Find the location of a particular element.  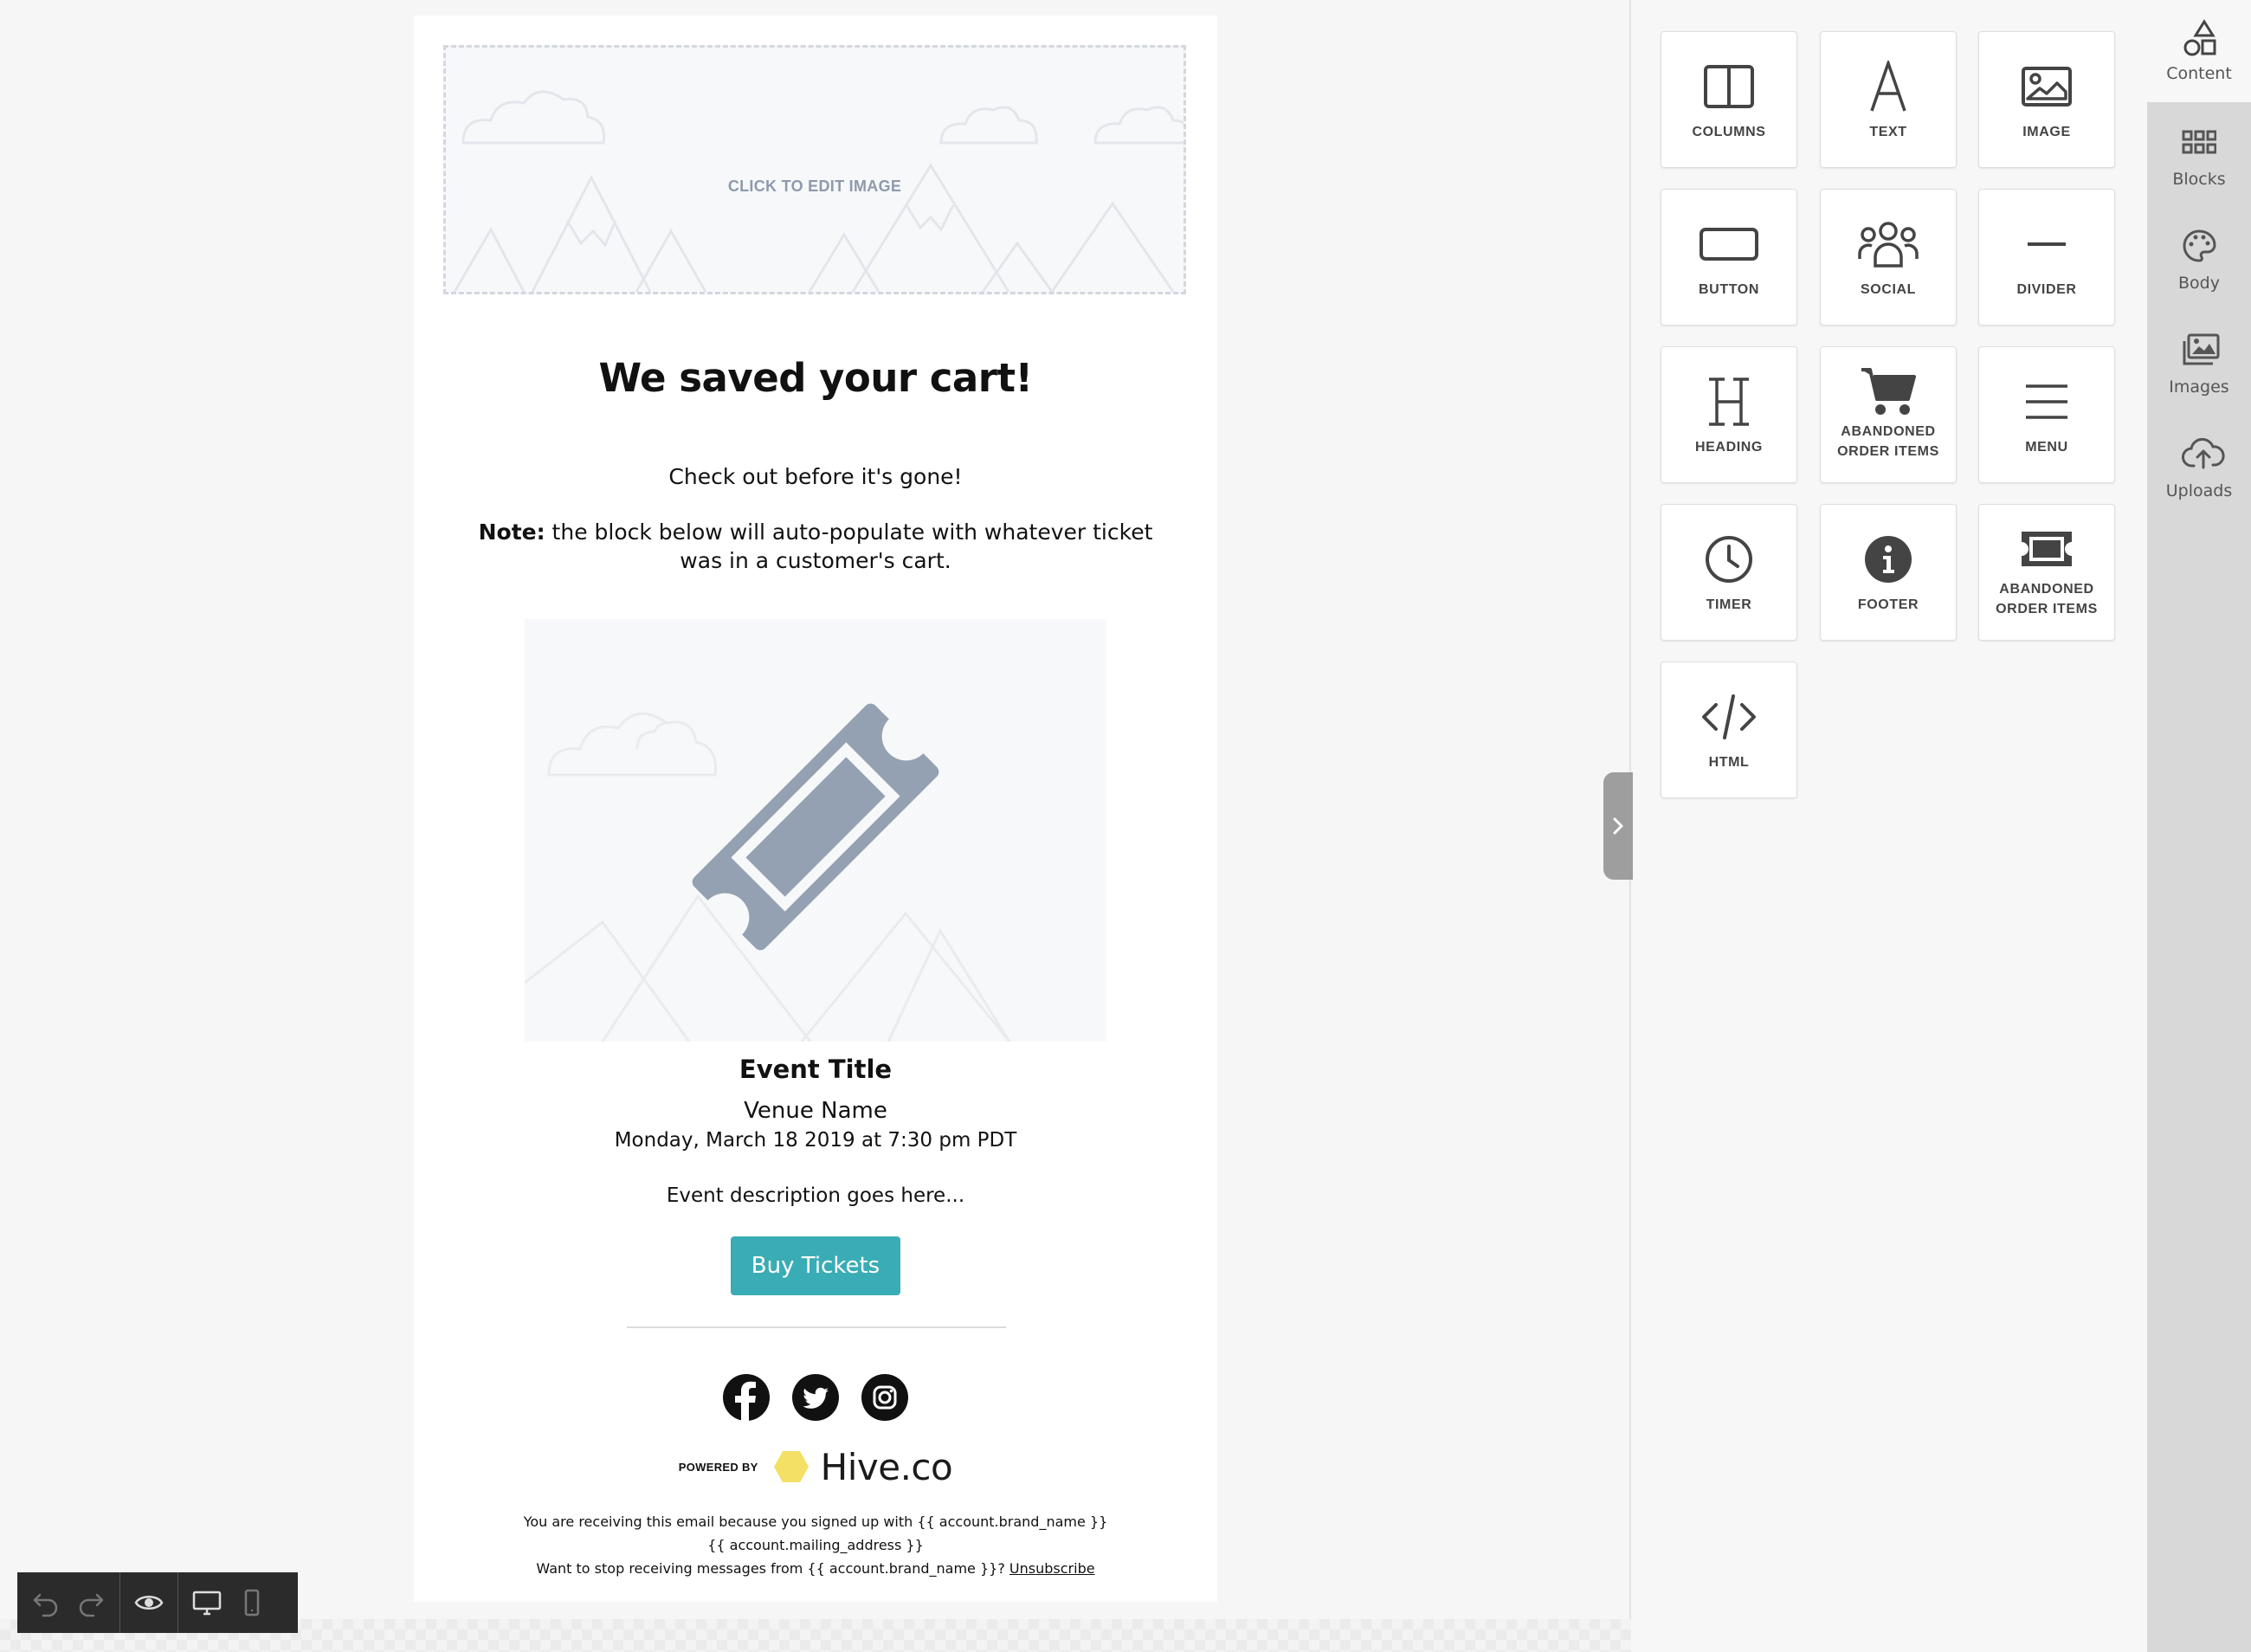

editor-toolbar is located at coordinates (157, 1602).